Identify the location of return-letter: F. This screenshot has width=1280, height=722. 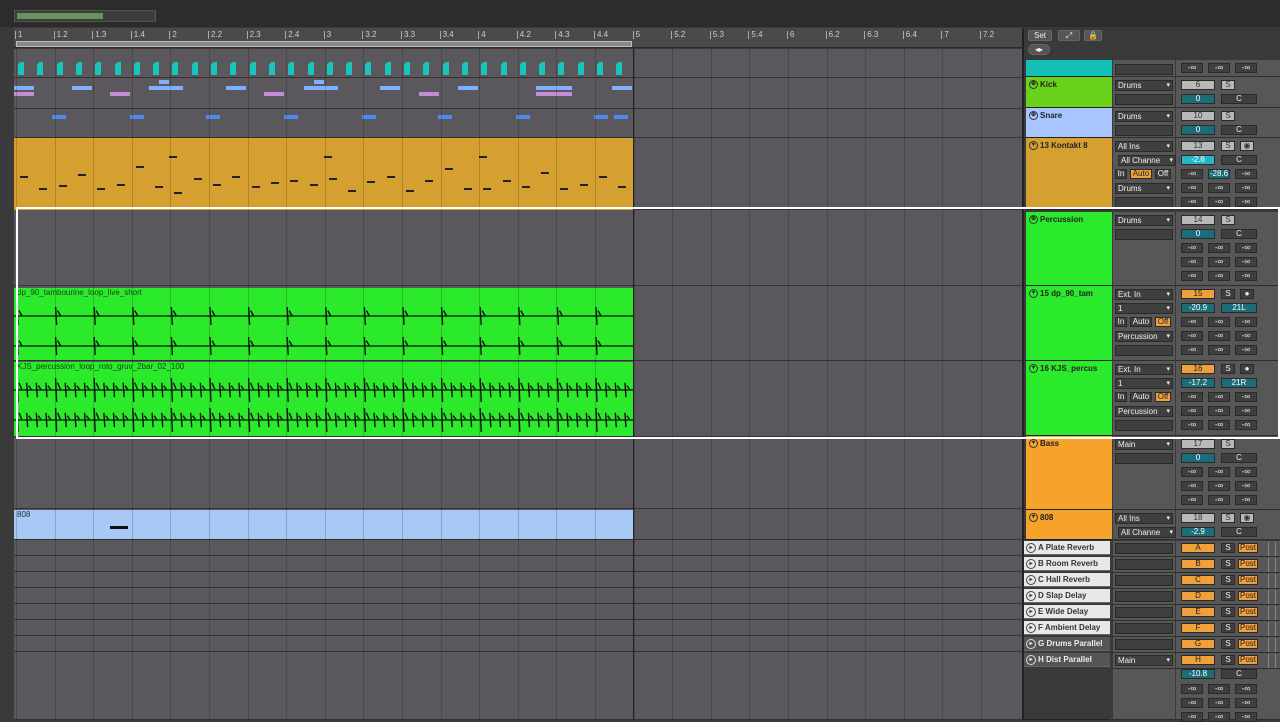
(1198, 628).